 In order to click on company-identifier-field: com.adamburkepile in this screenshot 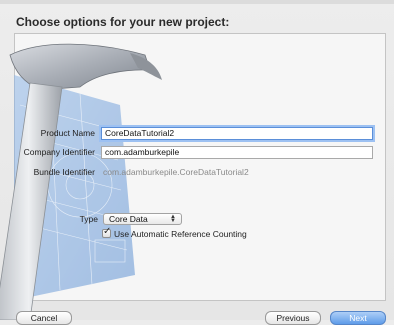, I will do `click(237, 152)`.